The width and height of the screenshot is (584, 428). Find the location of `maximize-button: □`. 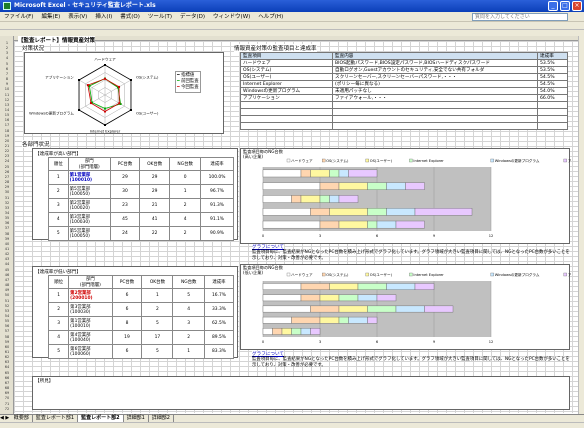

maximize-button: □ is located at coordinates (565, 6).